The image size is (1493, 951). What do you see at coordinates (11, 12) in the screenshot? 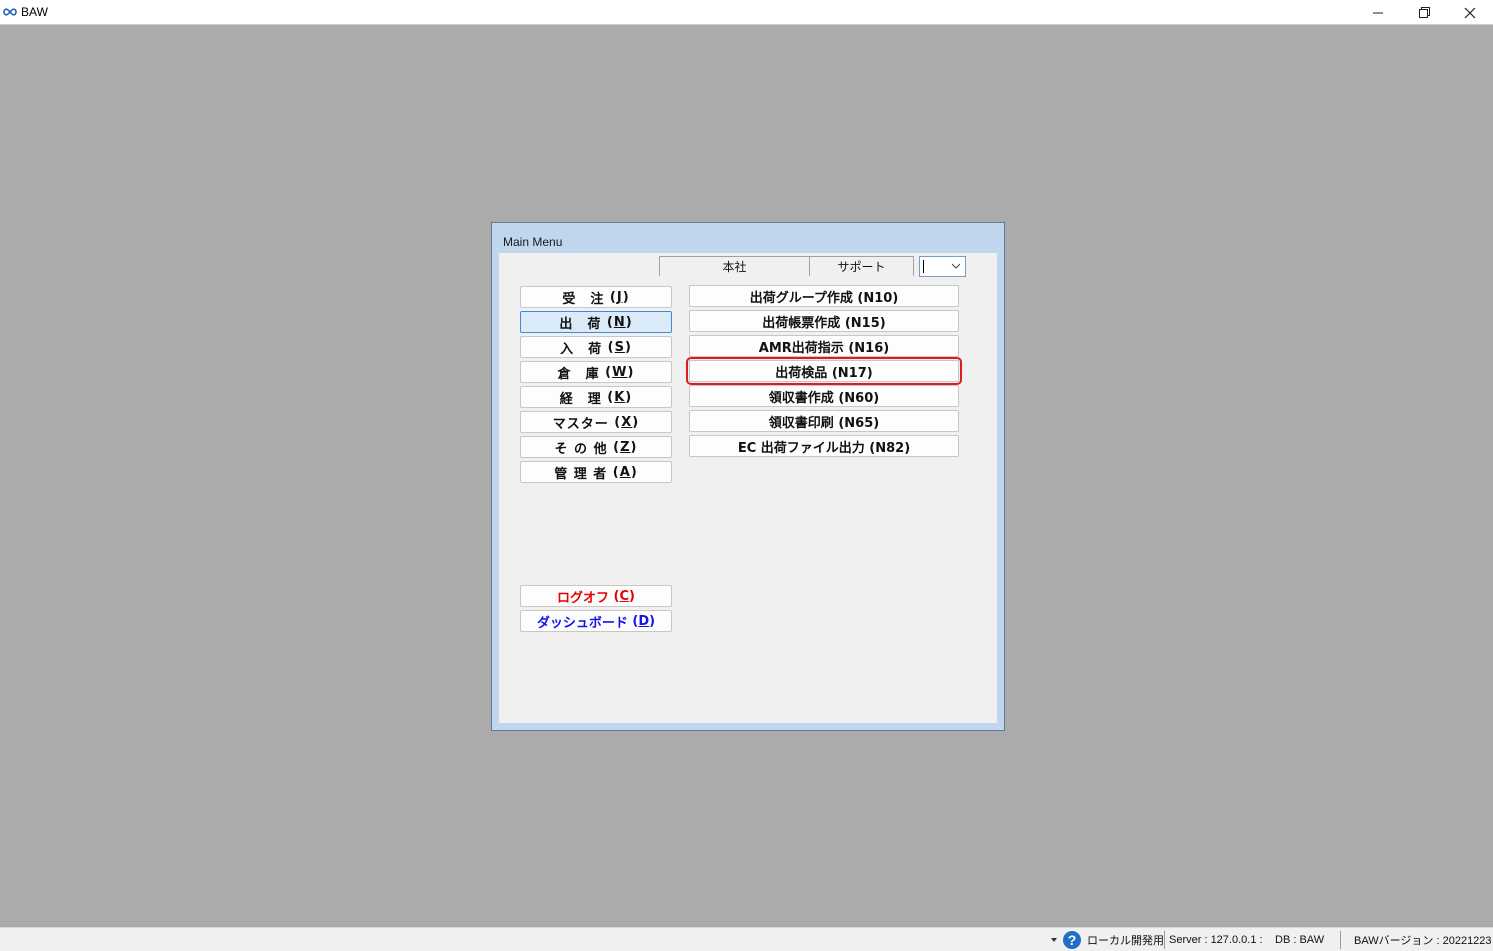
I see `infinity-logo-icon` at bounding box center [11, 12].